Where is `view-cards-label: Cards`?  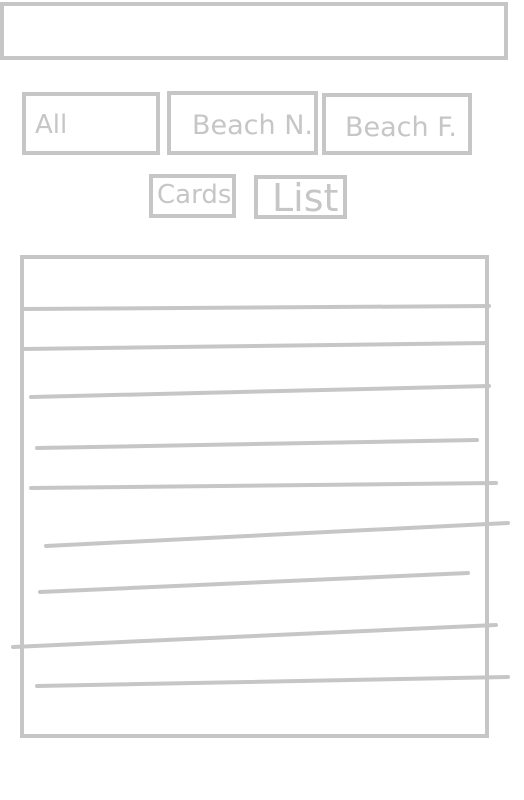 view-cards-label: Cards is located at coordinates (194, 195).